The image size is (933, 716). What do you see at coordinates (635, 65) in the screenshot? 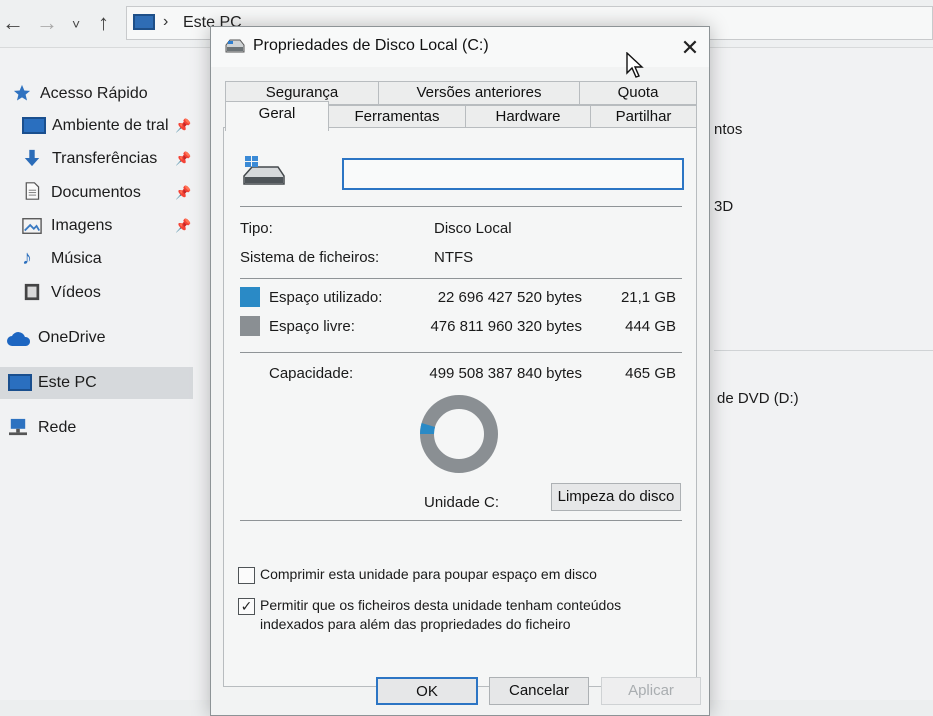
I see `mouse-cursor-icon` at bounding box center [635, 65].